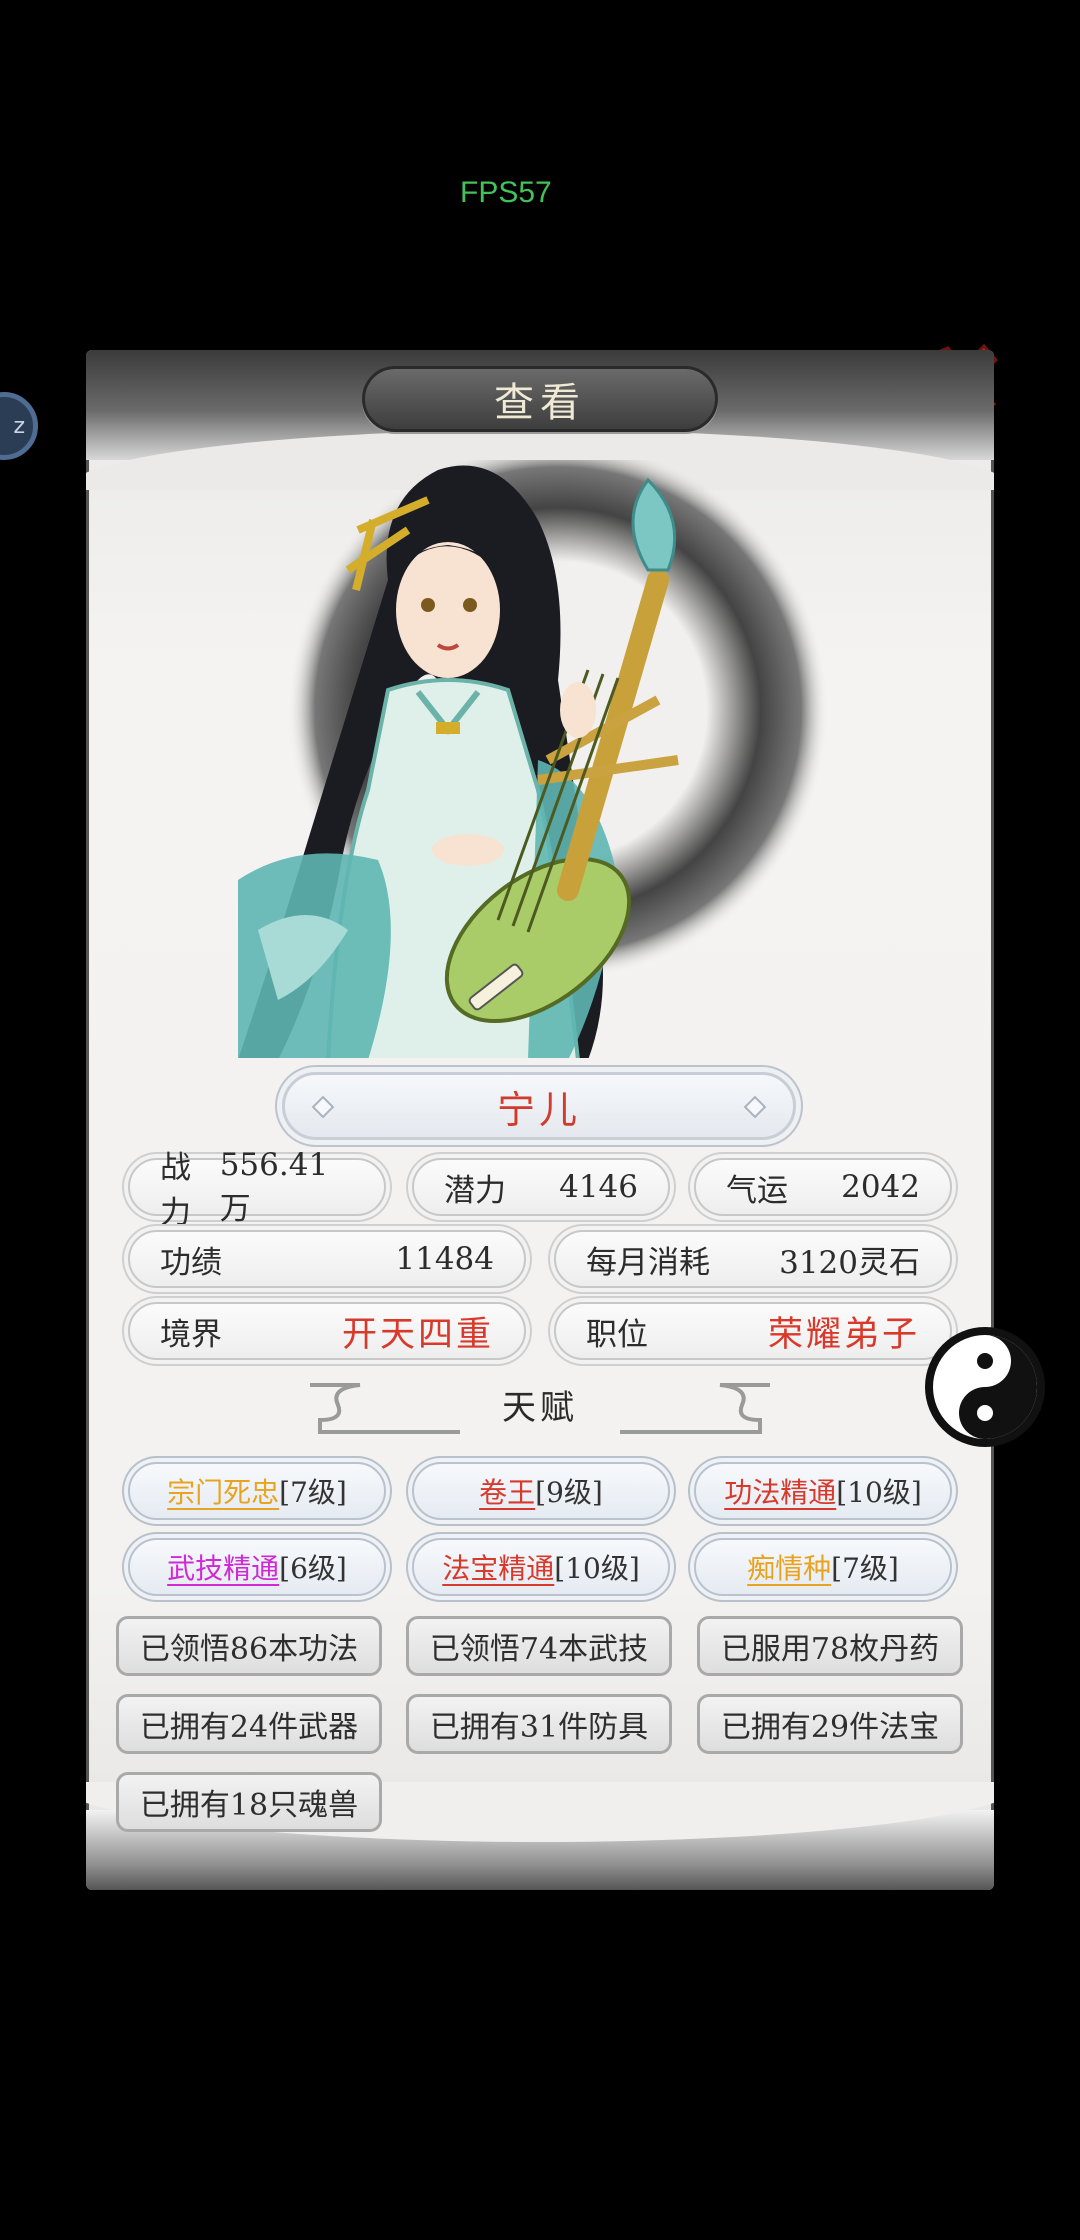  What do you see at coordinates (327, 1259) in the screenshot?
I see `stat-merit: 功绩 11484` at bounding box center [327, 1259].